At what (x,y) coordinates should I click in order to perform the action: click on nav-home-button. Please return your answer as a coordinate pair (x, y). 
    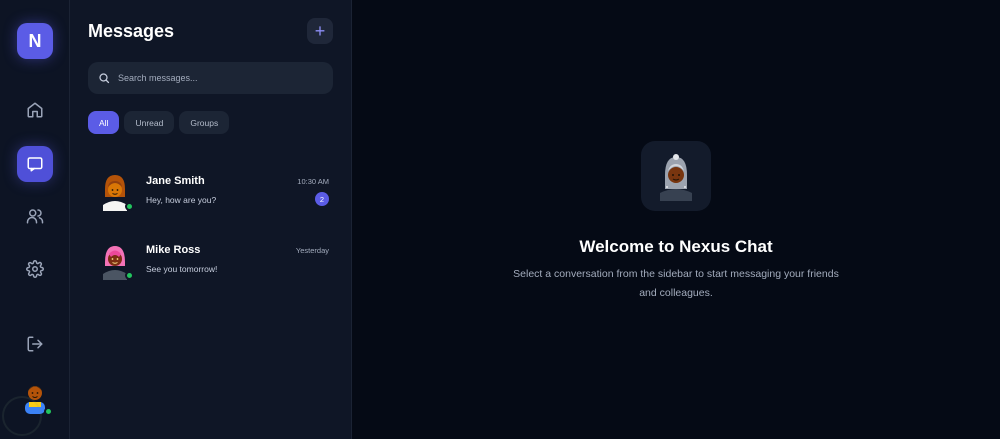
    Looking at the image, I should click on (35, 110).